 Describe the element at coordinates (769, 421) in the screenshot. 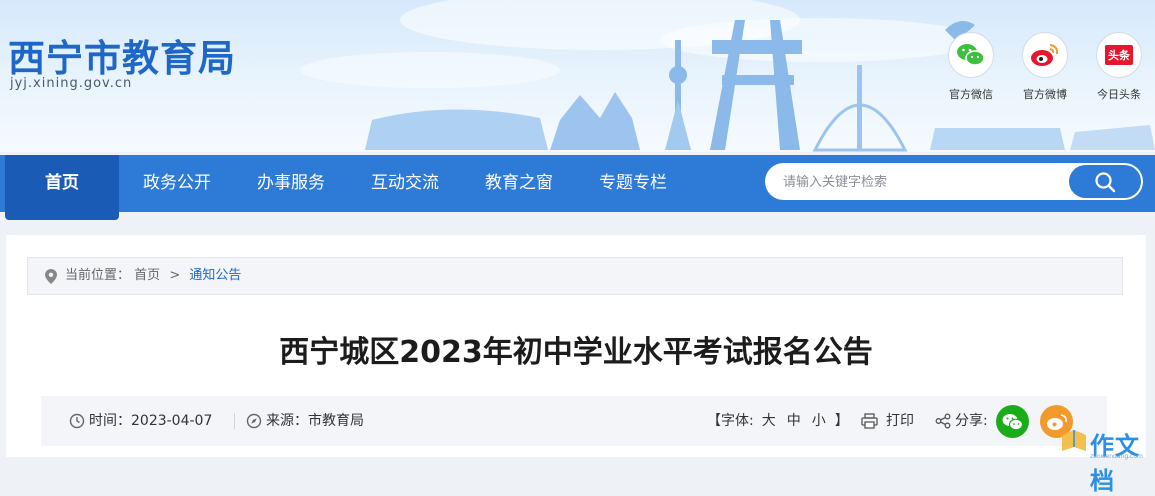

I see `font-large-button: 大` at that location.